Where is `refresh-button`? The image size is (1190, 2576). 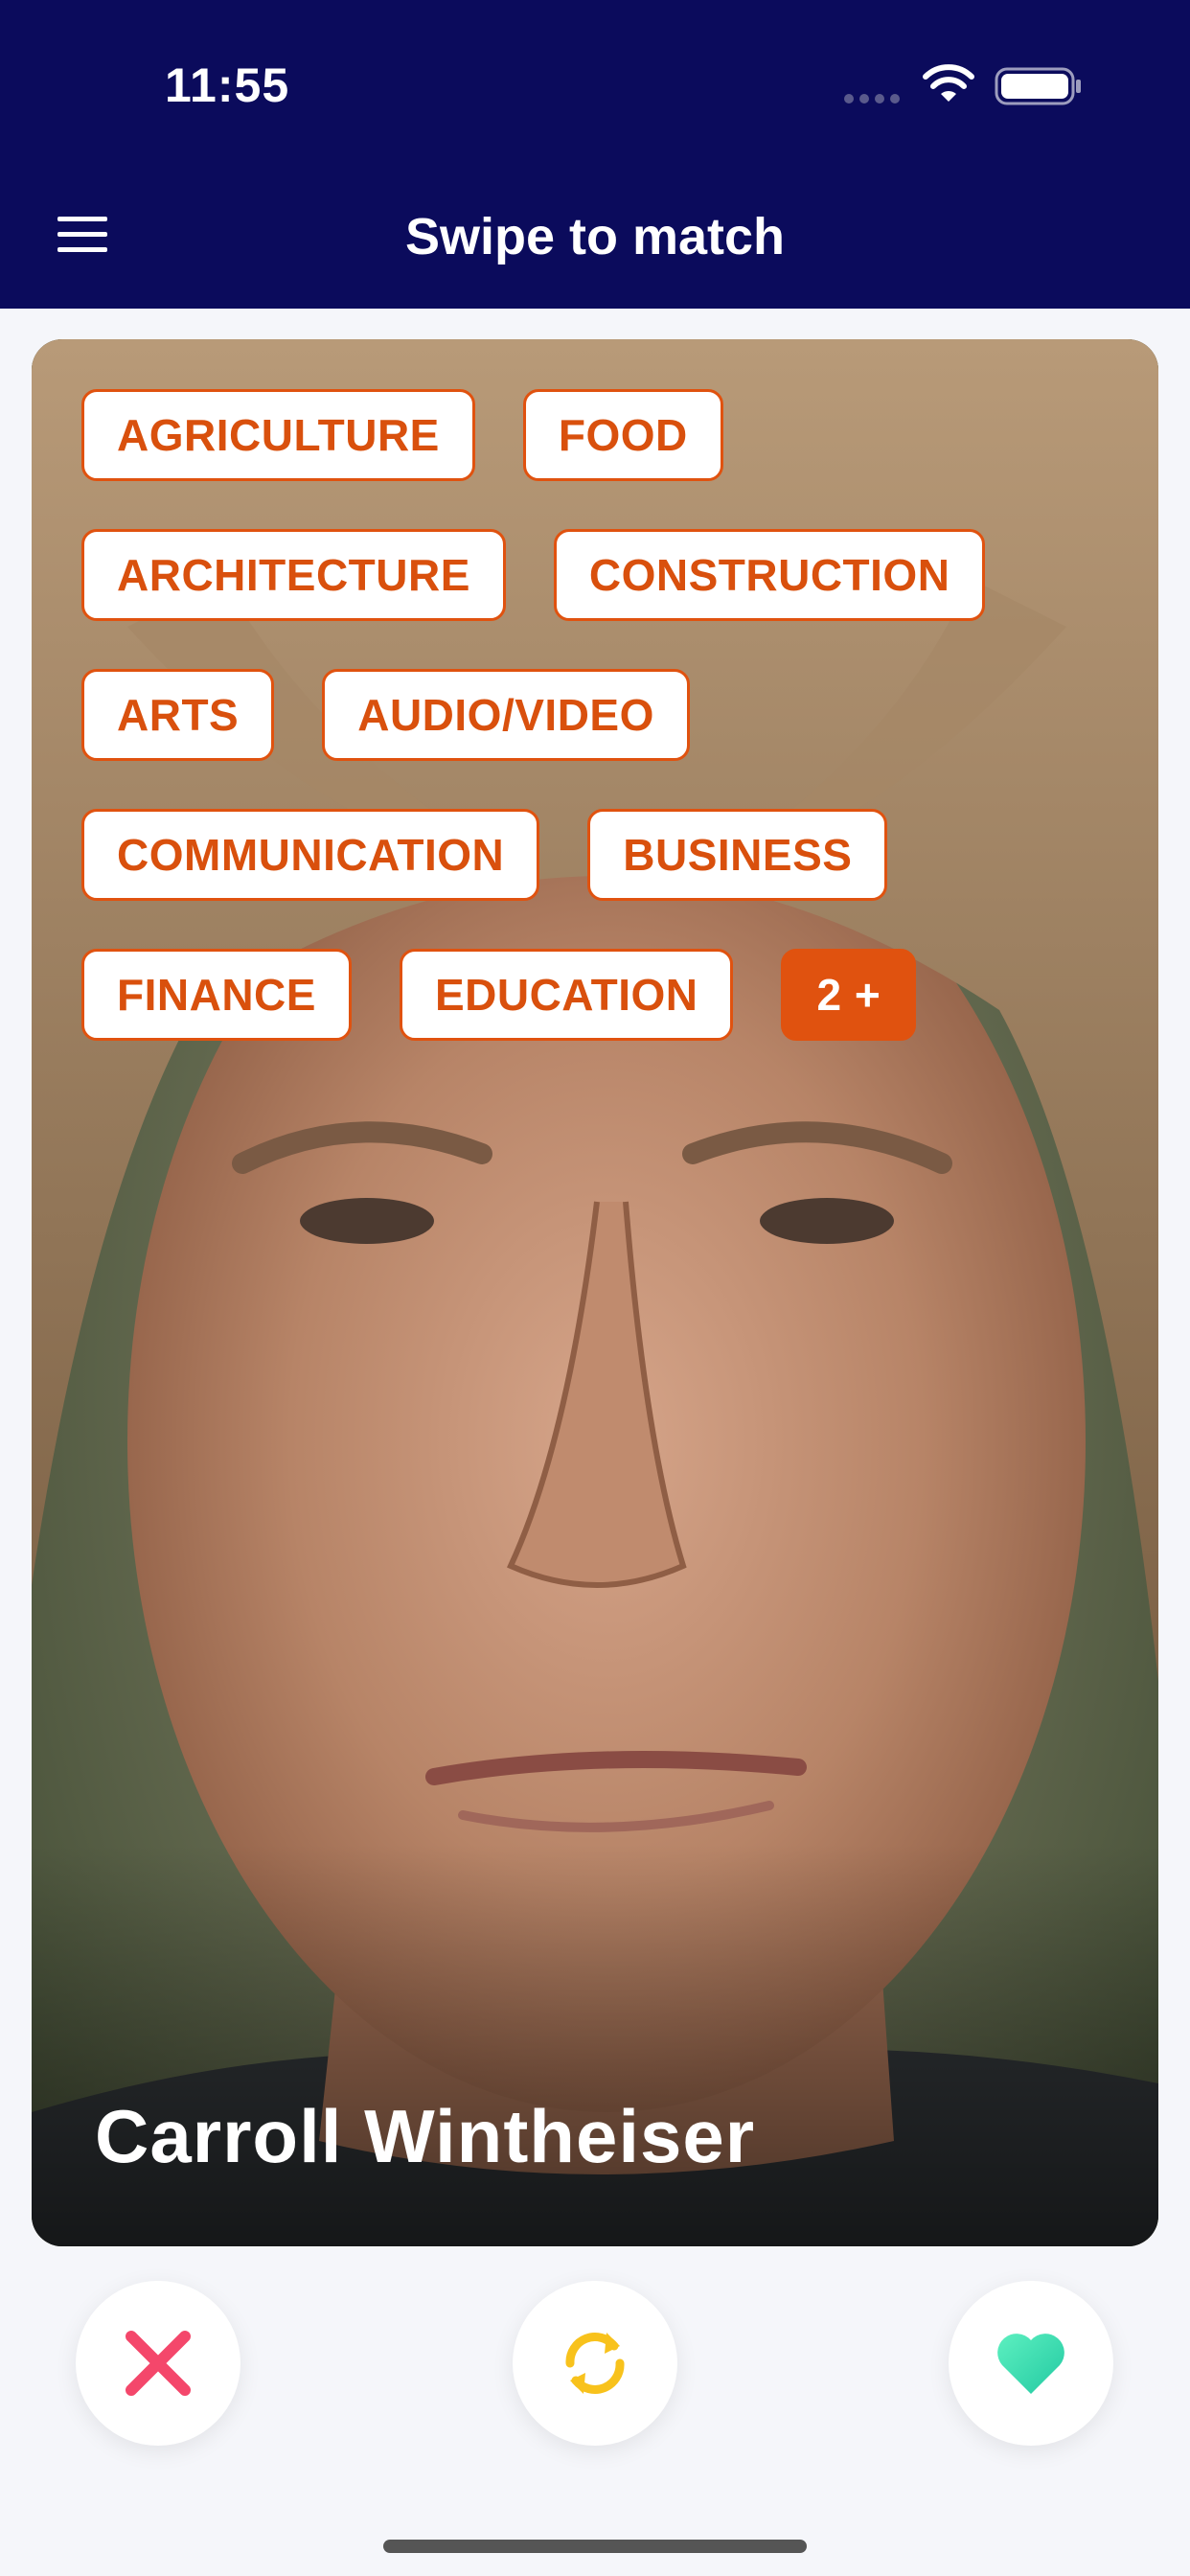
refresh-button is located at coordinates (595, 2363).